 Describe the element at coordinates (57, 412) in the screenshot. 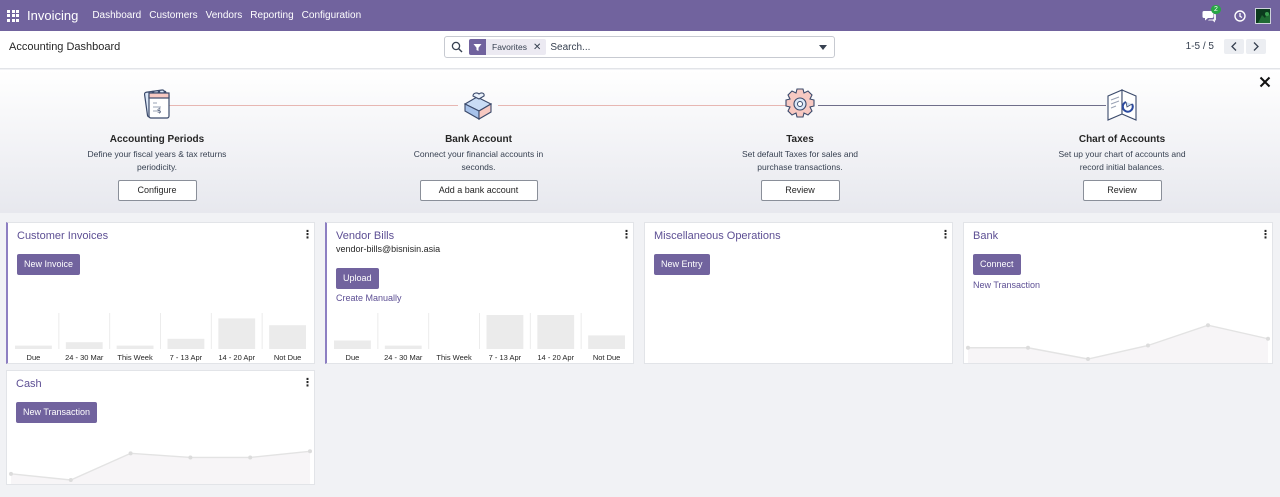

I see `new-transaction-button: New Transaction` at that location.